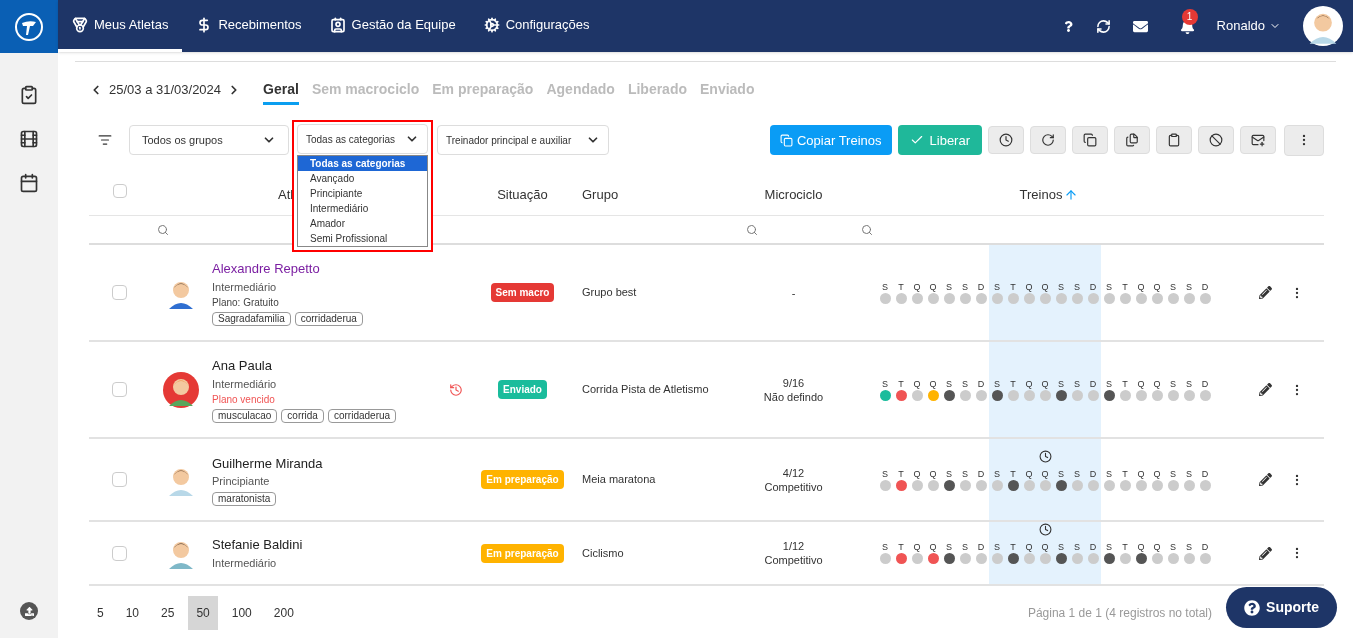 This screenshot has height=638, width=1353. Describe the element at coordinates (80, 24) in the screenshot. I see `medal-icon` at that location.